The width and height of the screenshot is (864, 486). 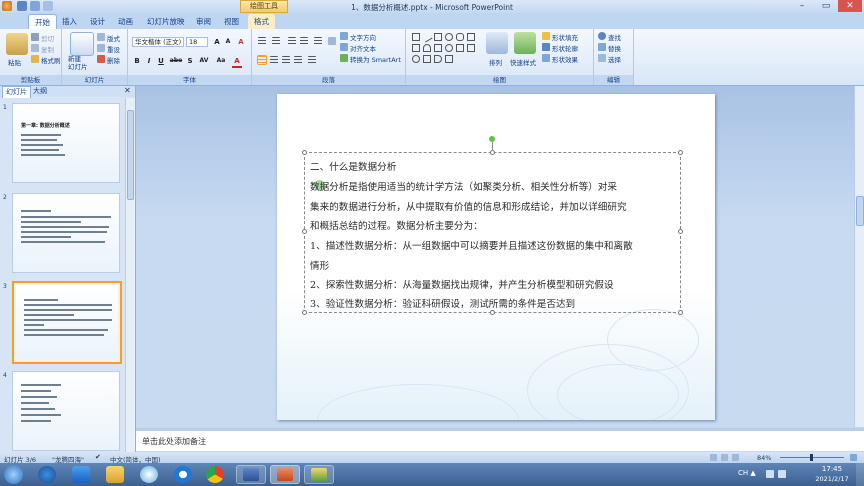 I want to click on tab-home: 开始, so click(x=42, y=22).